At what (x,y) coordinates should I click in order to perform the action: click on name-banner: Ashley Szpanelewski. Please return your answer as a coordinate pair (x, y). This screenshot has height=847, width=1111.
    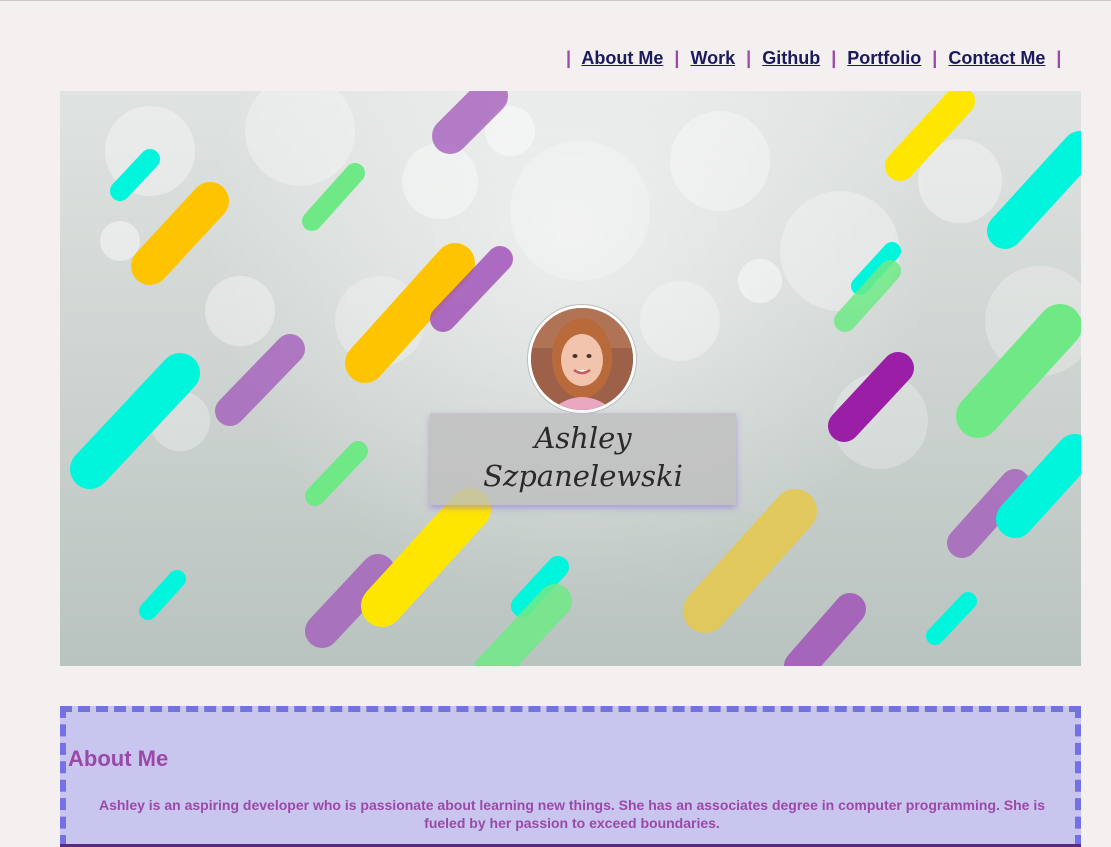
    Looking at the image, I should click on (583, 459).